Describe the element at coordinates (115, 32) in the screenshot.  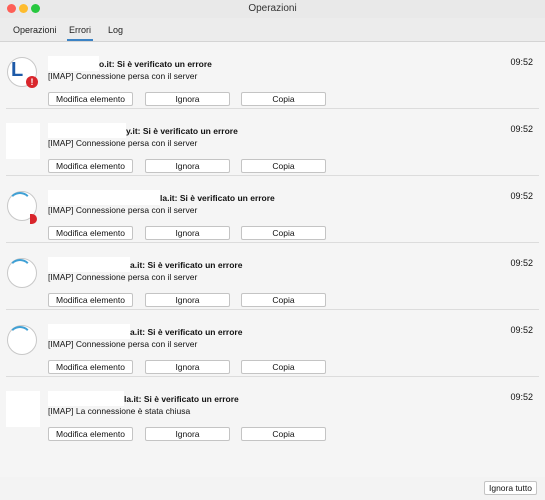
I see `tab-log: Log` at that location.